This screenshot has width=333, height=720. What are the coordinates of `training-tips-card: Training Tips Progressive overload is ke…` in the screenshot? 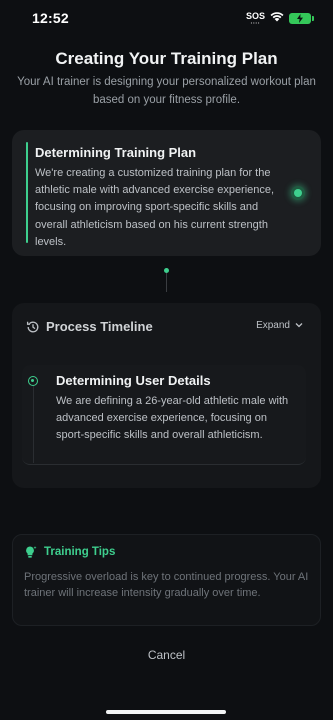 It's located at (166, 580).